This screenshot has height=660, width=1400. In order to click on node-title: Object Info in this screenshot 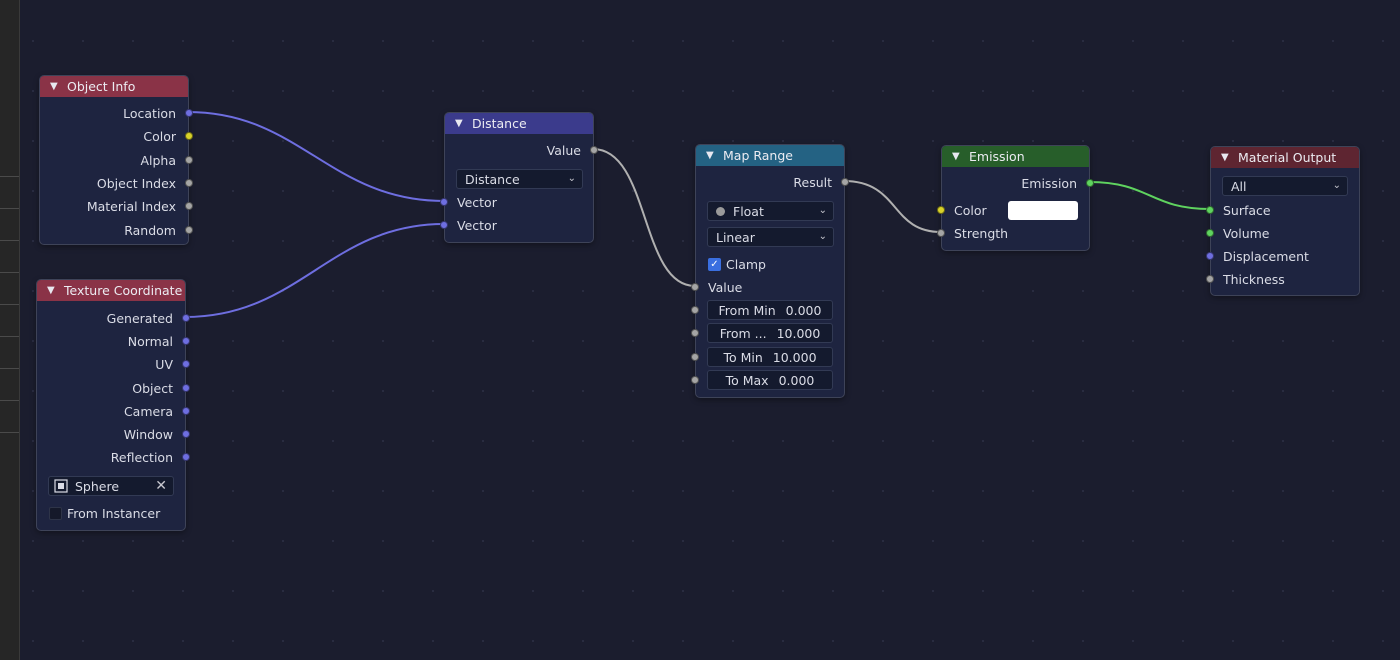, I will do `click(101, 86)`.